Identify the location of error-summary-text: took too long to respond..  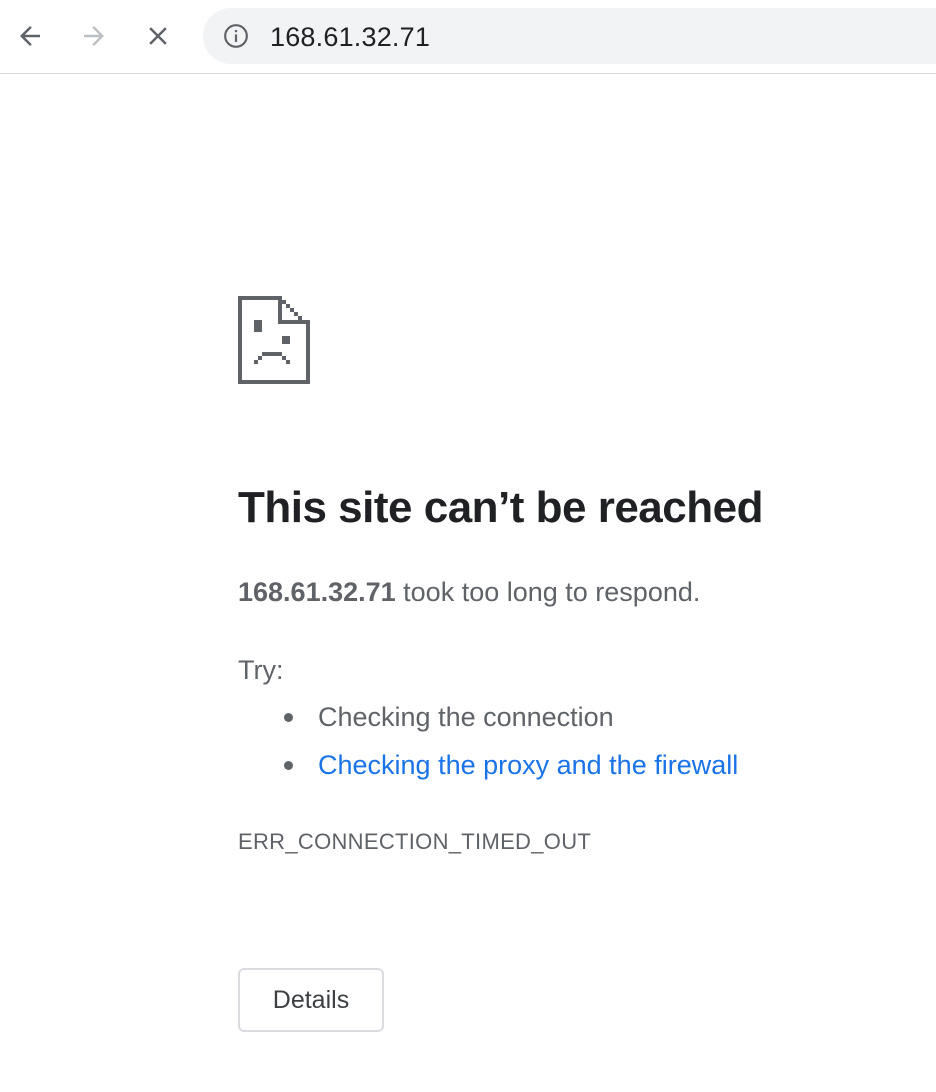
(548, 592).